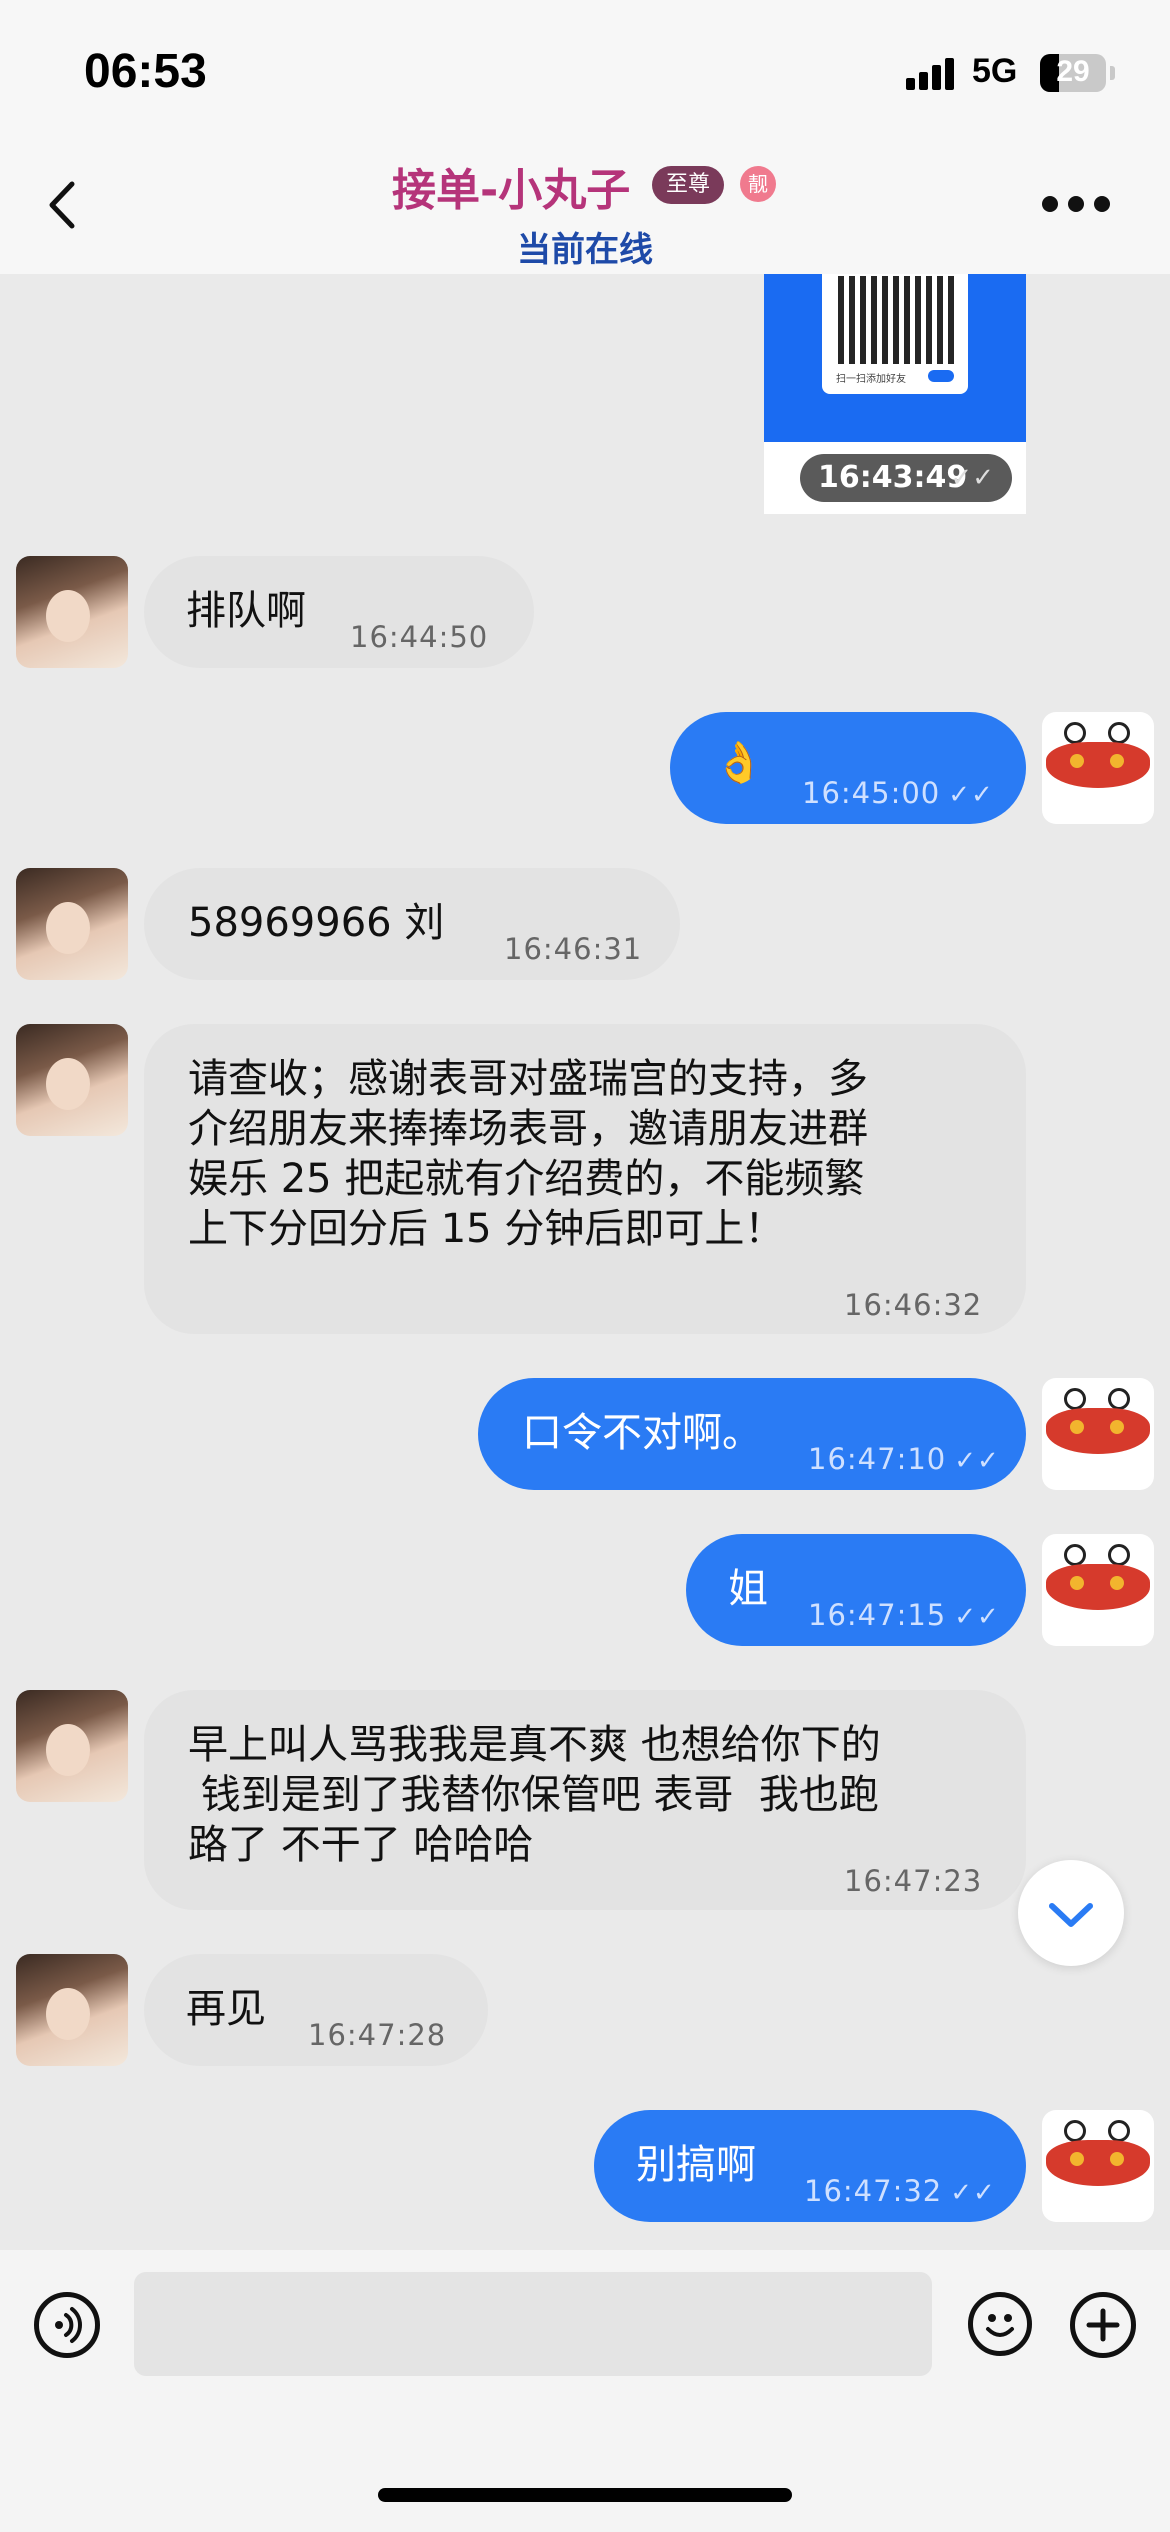 The image size is (1170, 2532). I want to click on message-time: 16:47:32 ✓✓, so click(900, 2191).